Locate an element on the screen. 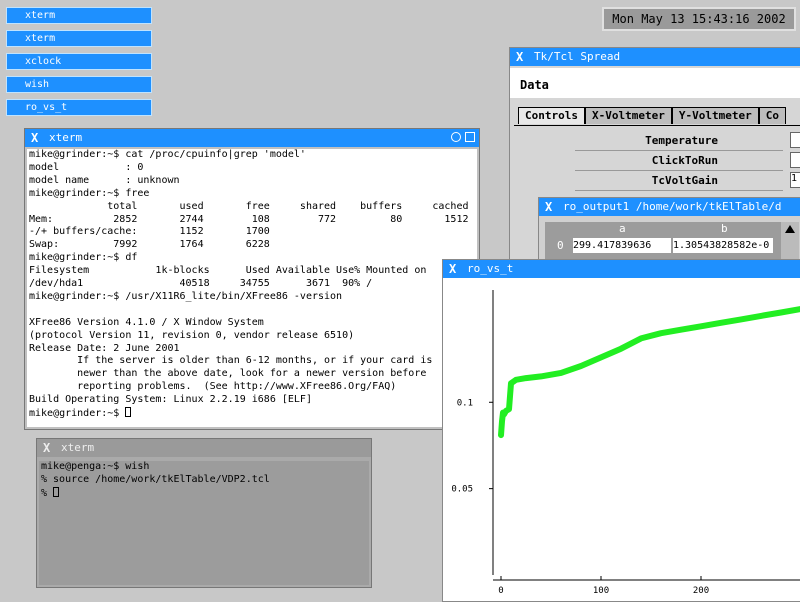 This screenshot has width=800, height=602. cell-a: 299.417839636 is located at coordinates (622, 245).